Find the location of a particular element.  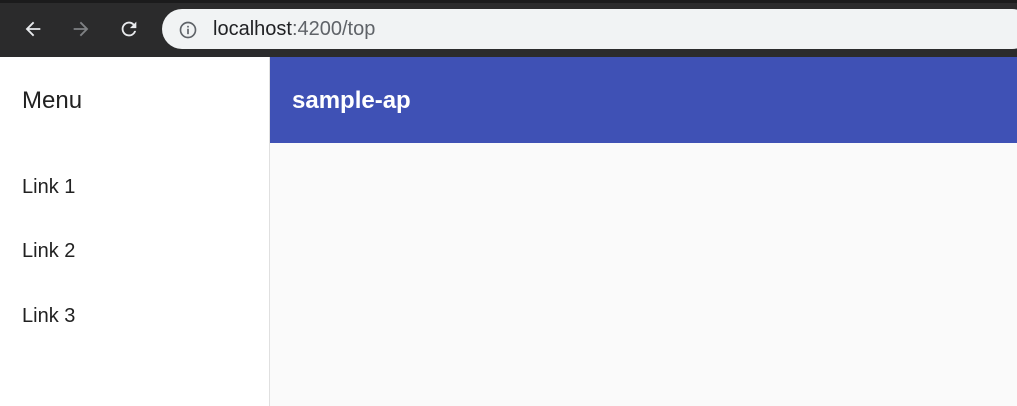

browser-toolbar: localhost:4200/top is located at coordinates (508, 28).